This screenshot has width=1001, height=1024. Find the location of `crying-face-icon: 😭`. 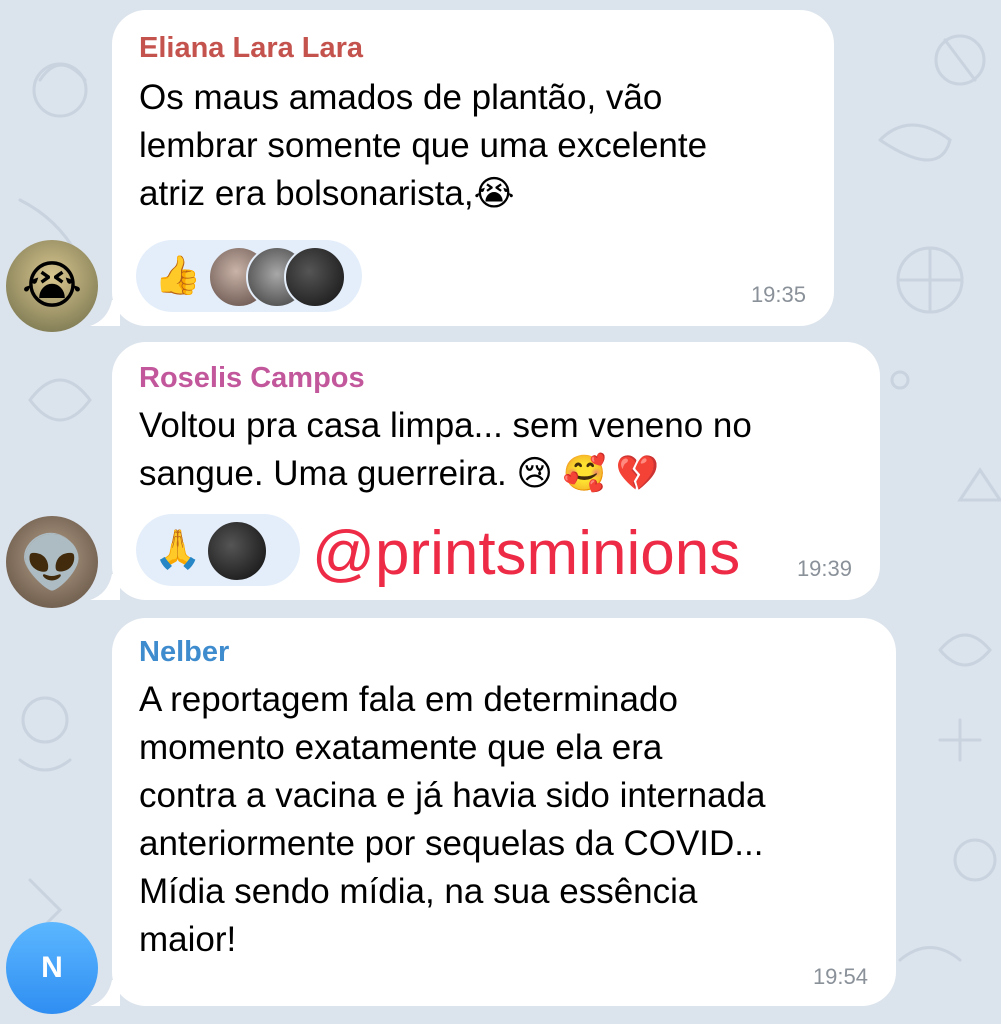

crying-face-icon: 😭 is located at coordinates (52, 286).